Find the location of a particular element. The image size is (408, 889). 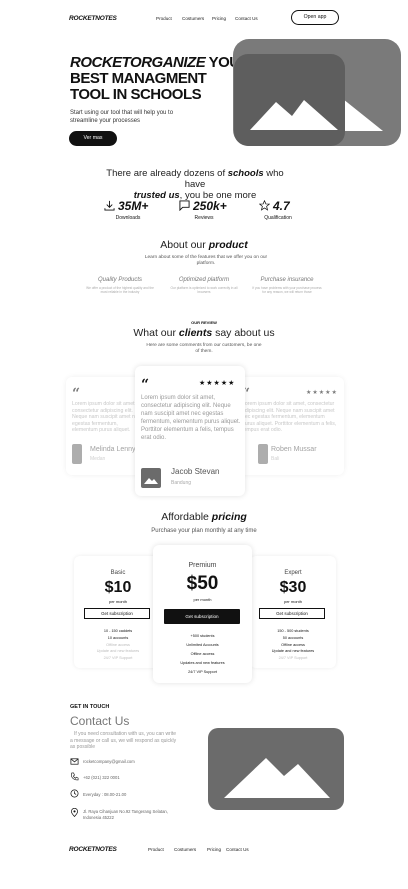

plan-feature: Updates and new features is located at coordinates (202, 663).